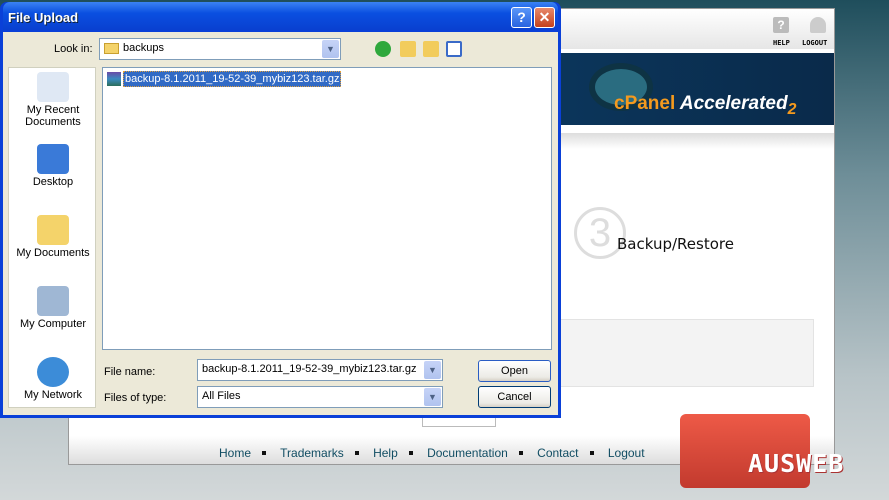  What do you see at coordinates (408, 49) in the screenshot?
I see `up-folder-icon` at bounding box center [408, 49].